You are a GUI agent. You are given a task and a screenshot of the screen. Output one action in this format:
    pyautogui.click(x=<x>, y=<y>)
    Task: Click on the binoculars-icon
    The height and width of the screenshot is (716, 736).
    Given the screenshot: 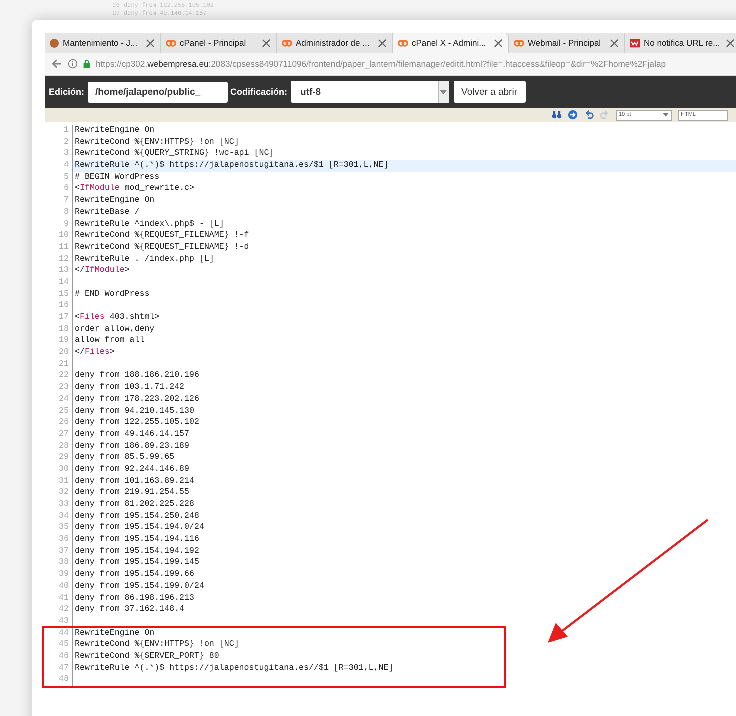 What is the action you would take?
    pyautogui.click(x=557, y=115)
    